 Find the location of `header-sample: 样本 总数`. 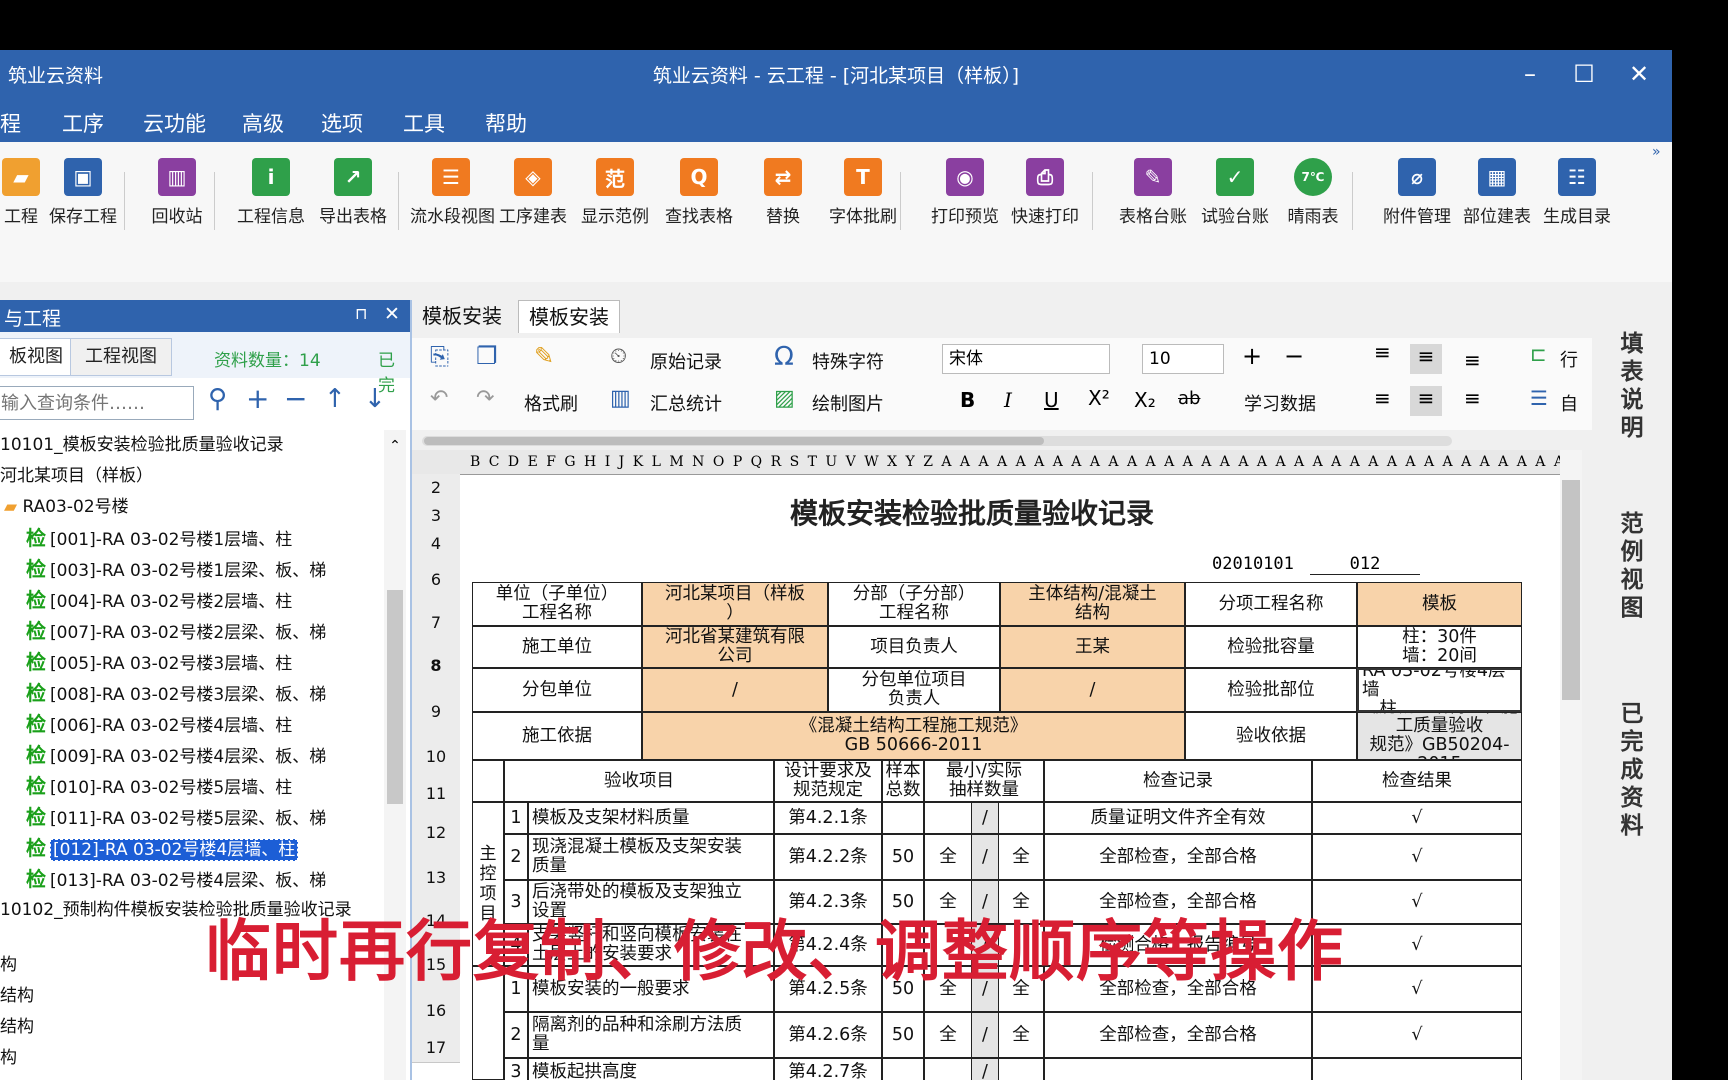

header-sample: 样本 总数 is located at coordinates (903, 781).